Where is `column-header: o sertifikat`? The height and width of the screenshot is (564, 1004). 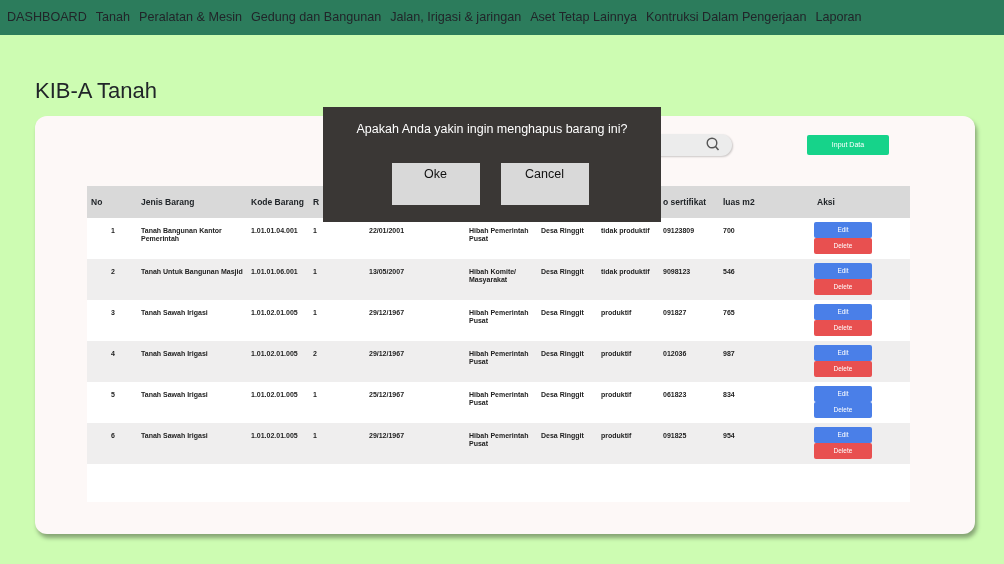 column-header: o sertifikat is located at coordinates (689, 202).